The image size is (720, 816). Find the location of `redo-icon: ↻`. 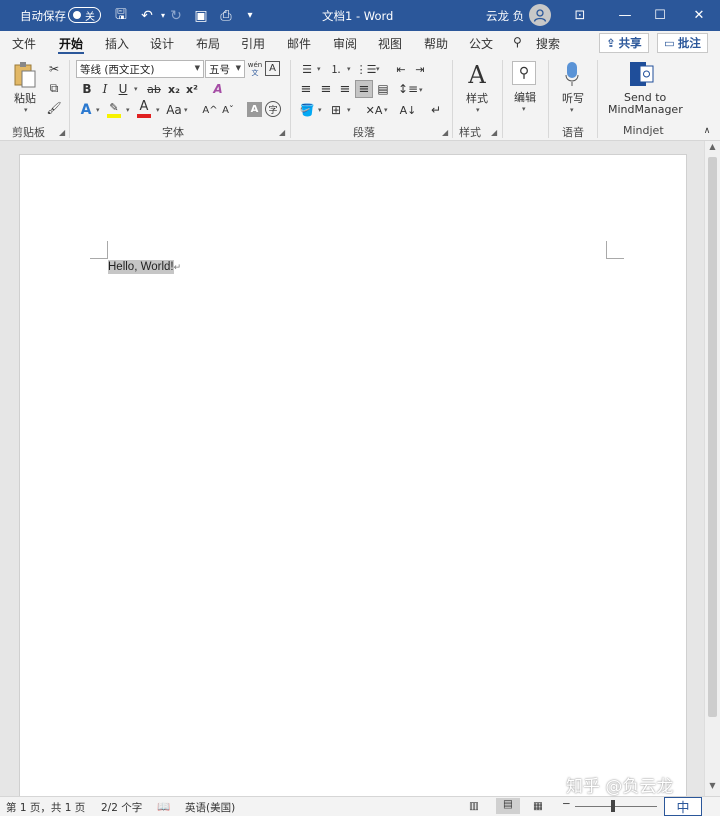

redo-icon: ↻ is located at coordinates (176, 15).